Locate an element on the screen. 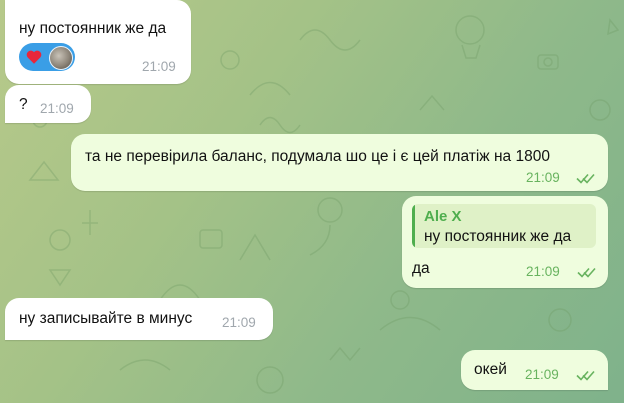  reply-author: Ale X is located at coordinates (443, 216).